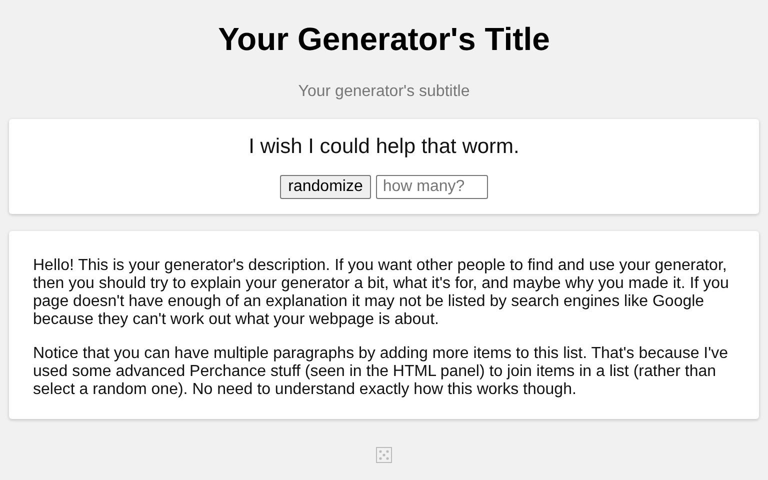 The width and height of the screenshot is (768, 480). I want to click on randomize-button: randomize, so click(325, 187).